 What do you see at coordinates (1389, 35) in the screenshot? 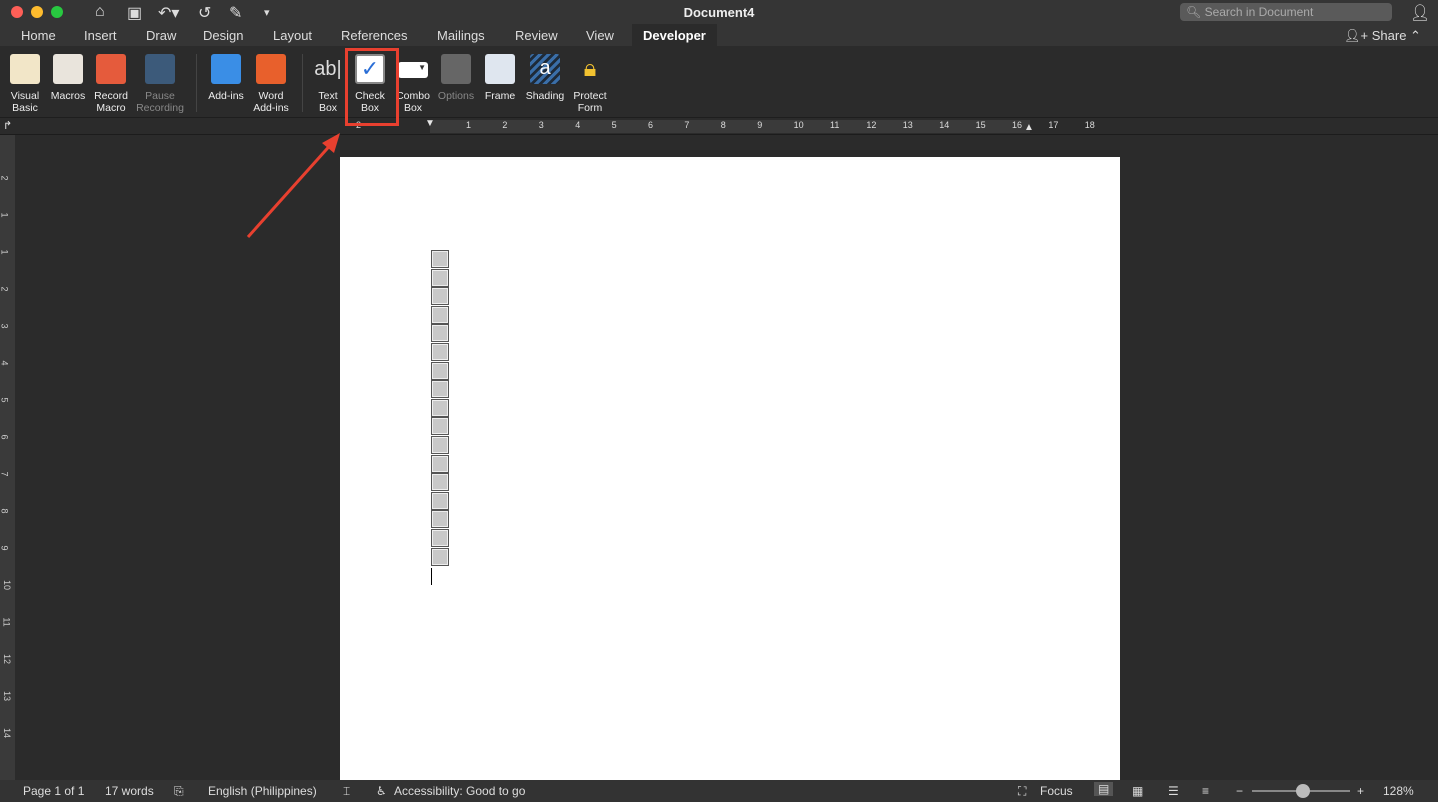
I see `share-label: Share` at bounding box center [1389, 35].